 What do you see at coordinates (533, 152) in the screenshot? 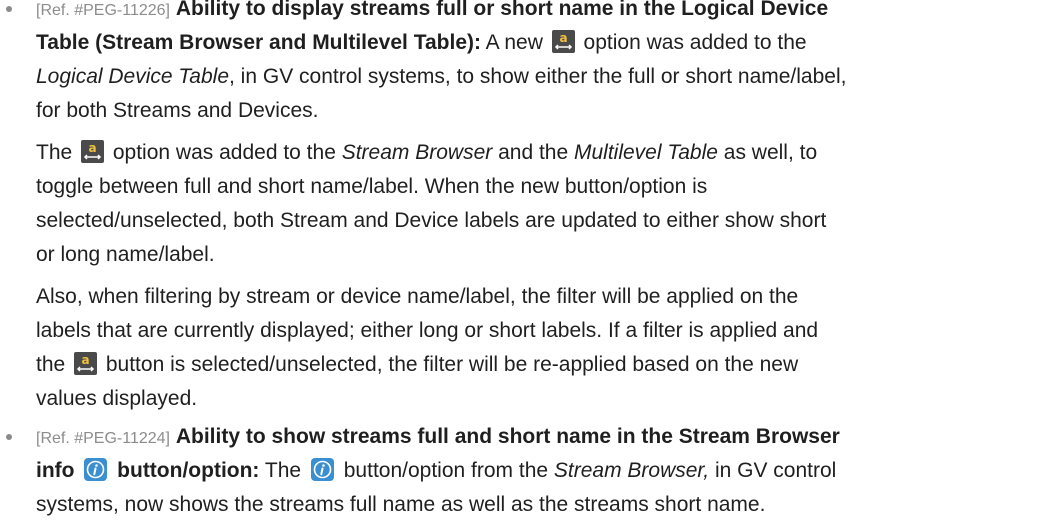
I see `text: and the` at bounding box center [533, 152].